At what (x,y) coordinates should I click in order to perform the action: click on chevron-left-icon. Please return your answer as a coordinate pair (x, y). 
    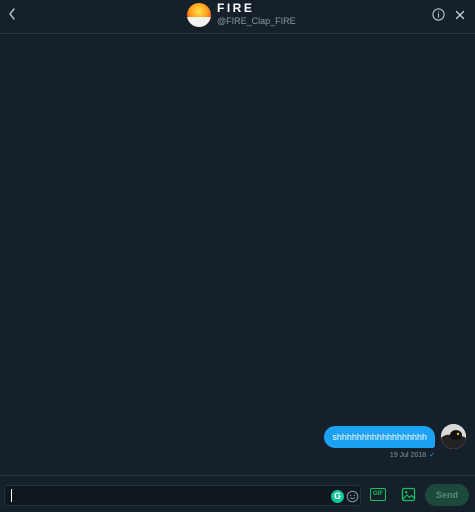
    Looking at the image, I should click on (12, 14).